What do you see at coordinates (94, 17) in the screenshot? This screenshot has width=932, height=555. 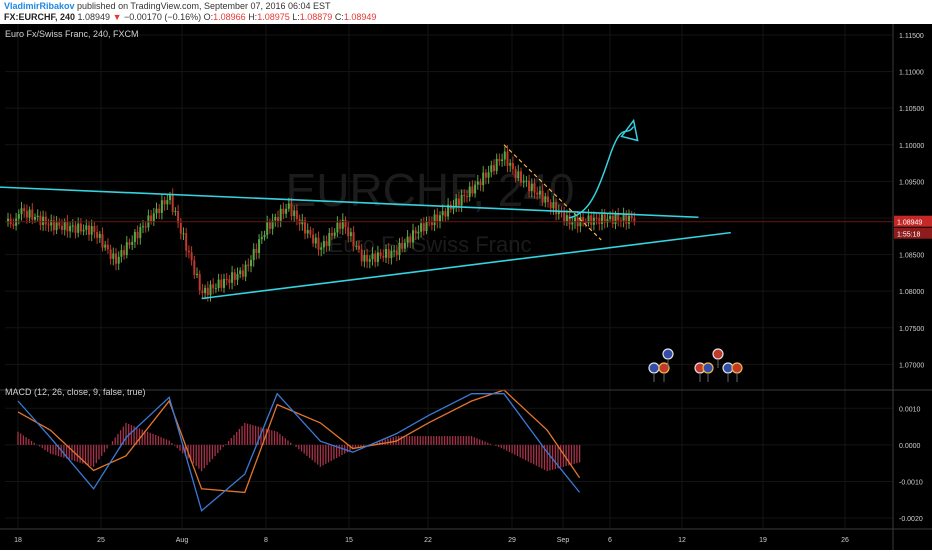 I see `last-price: 1.08949` at bounding box center [94, 17].